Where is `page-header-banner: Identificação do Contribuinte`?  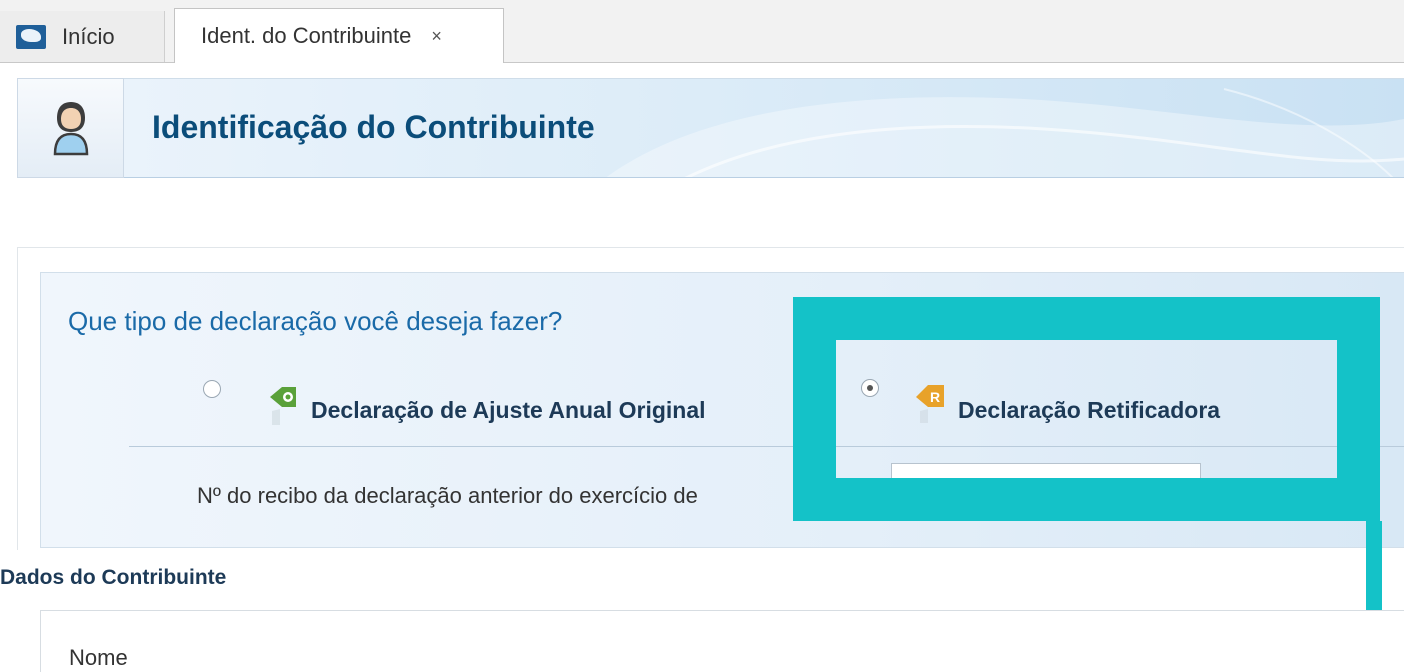 page-header-banner: Identificação do Contribuinte is located at coordinates (764, 128).